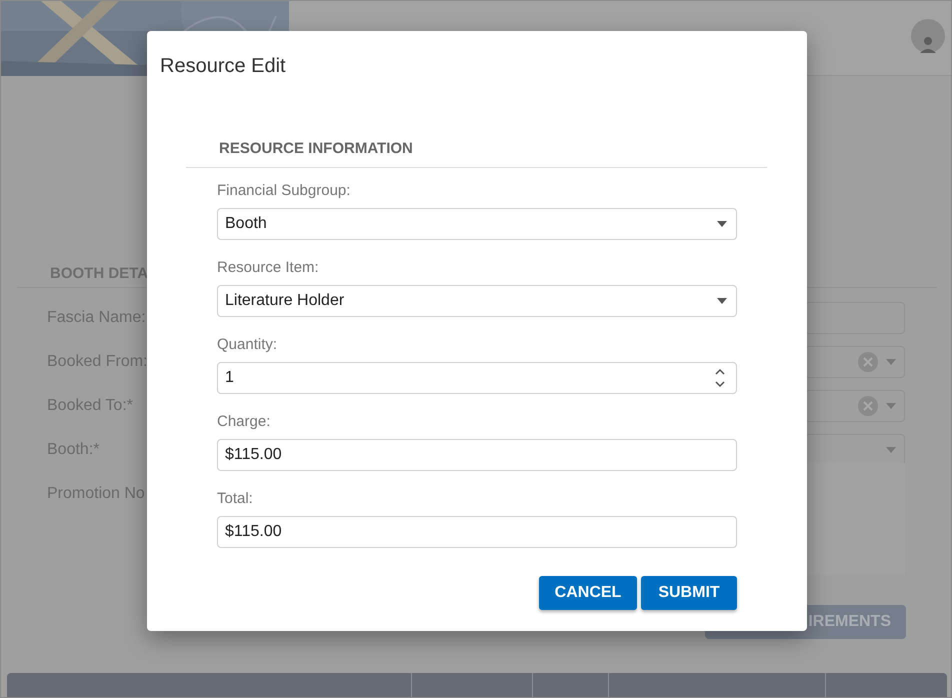  Describe the element at coordinates (588, 593) in the screenshot. I see `cancel-button: CANCEL` at that location.